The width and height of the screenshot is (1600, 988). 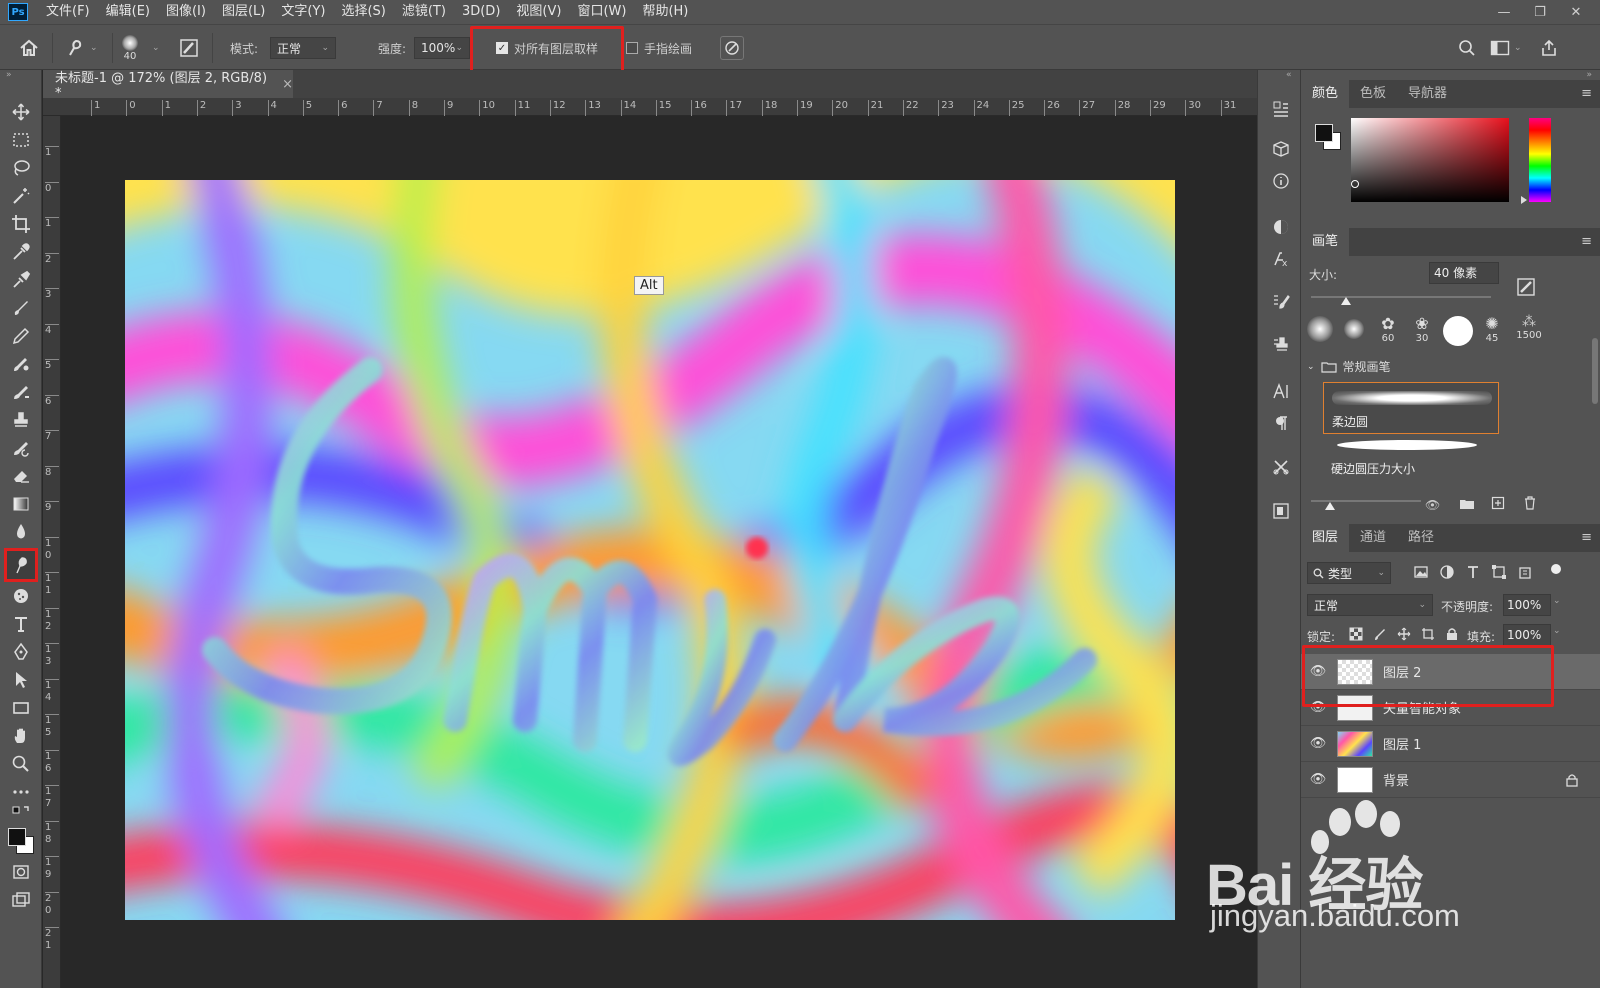 What do you see at coordinates (21, 196) in the screenshot?
I see `magic-wand-tool-icon` at bounding box center [21, 196].